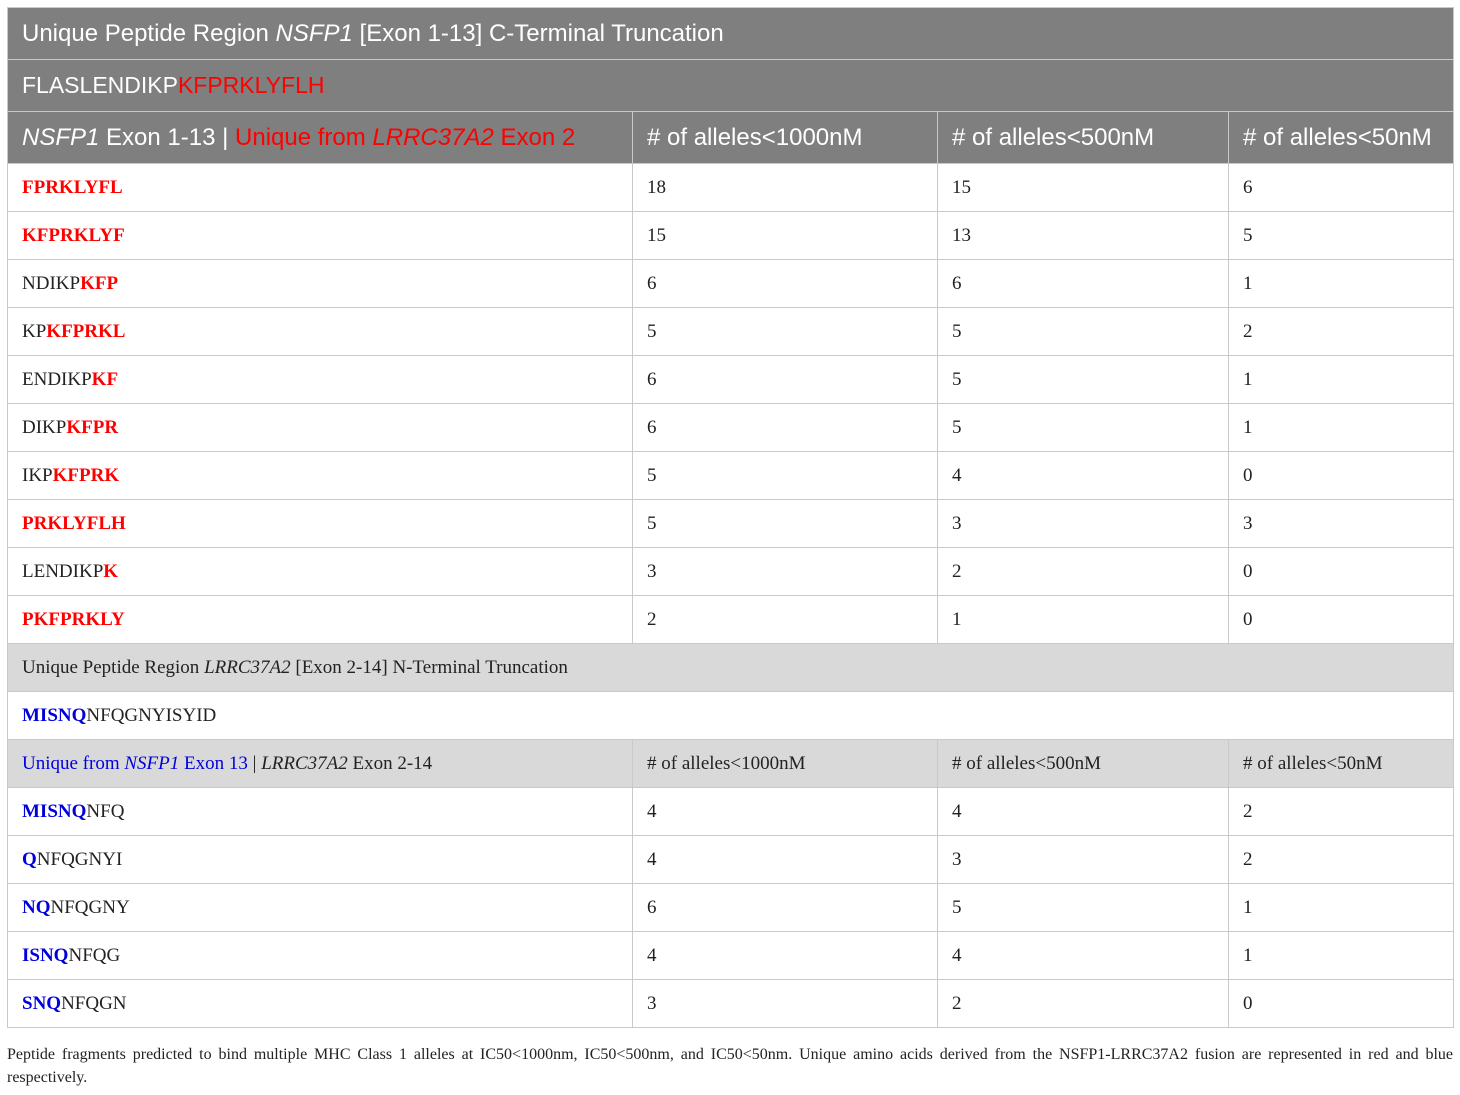  I want to click on alleles-1000nm-cell: 2, so click(785, 619).